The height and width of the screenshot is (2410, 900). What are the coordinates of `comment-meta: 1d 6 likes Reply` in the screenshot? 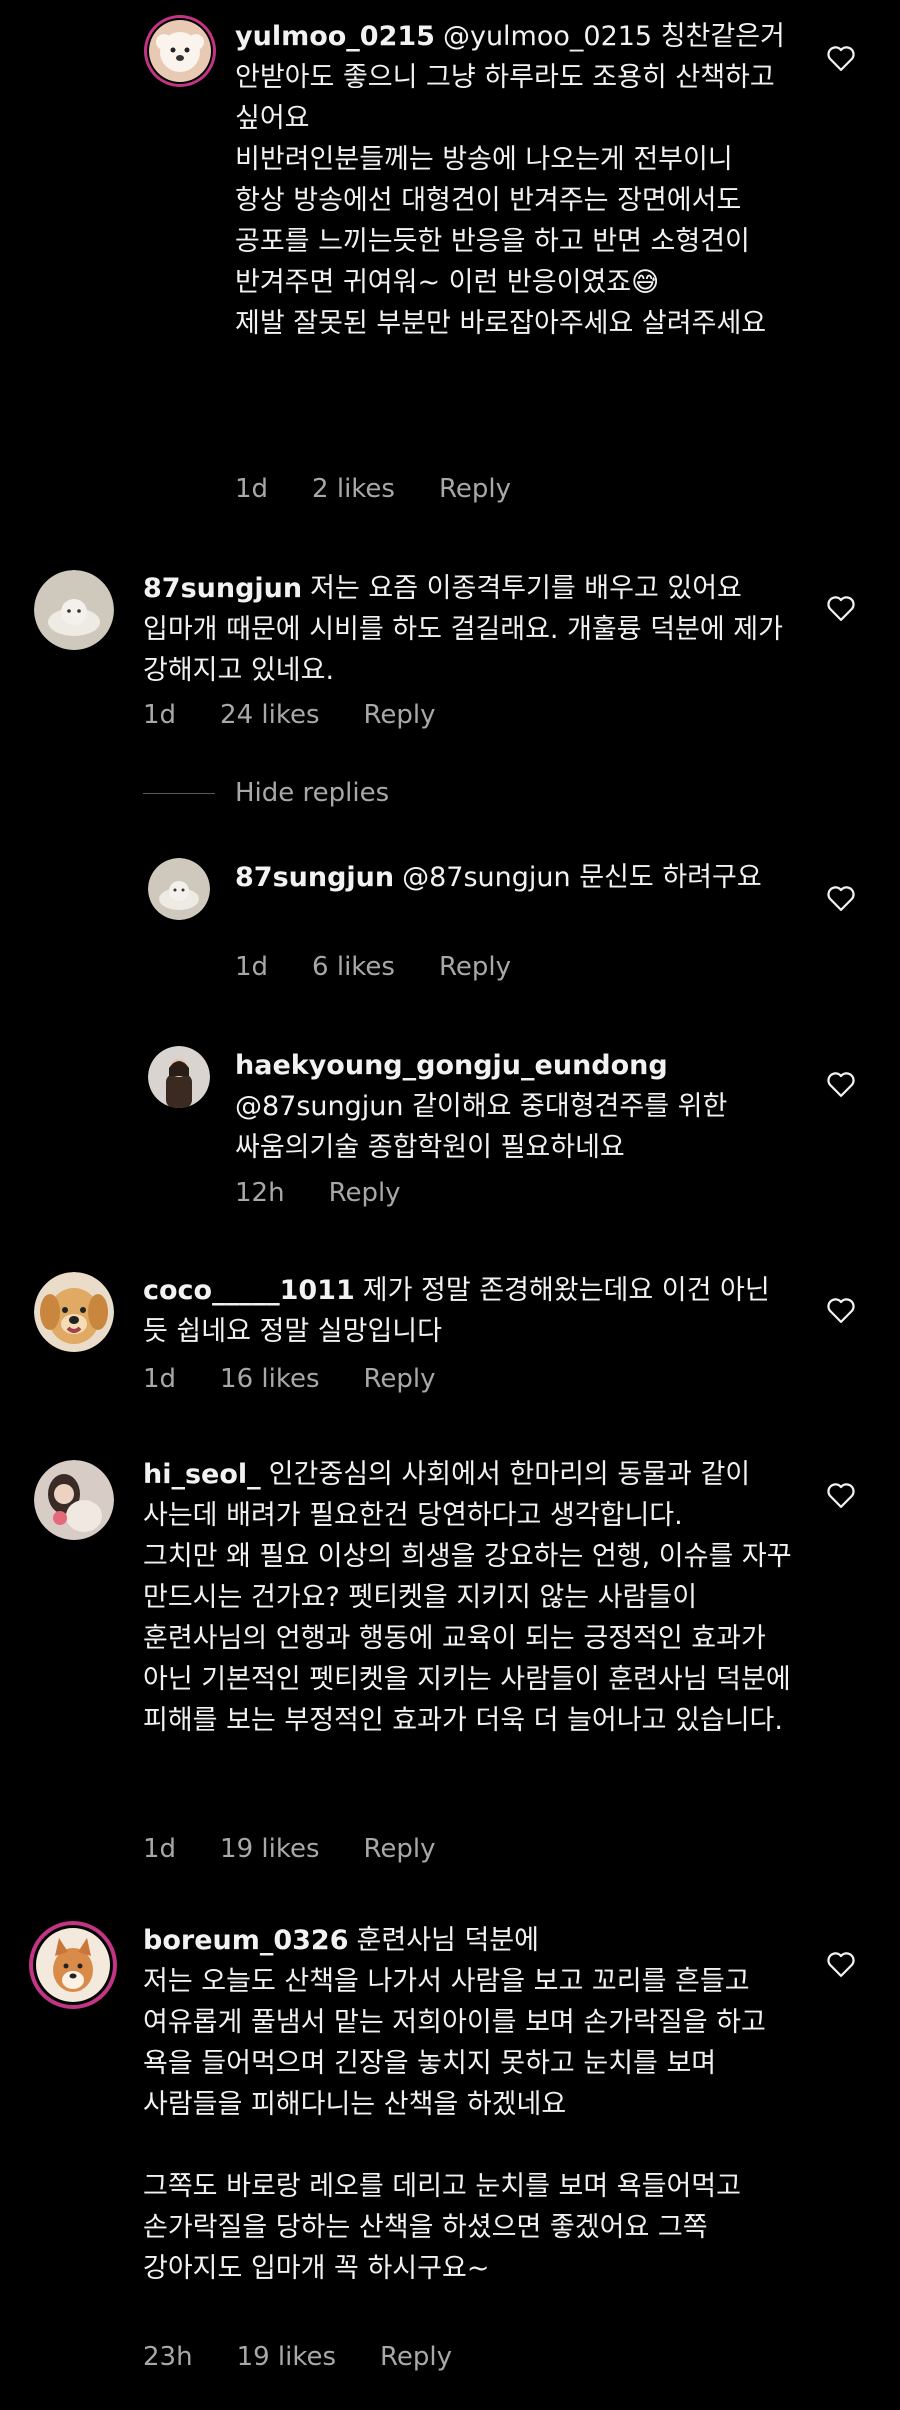 It's located at (373, 967).